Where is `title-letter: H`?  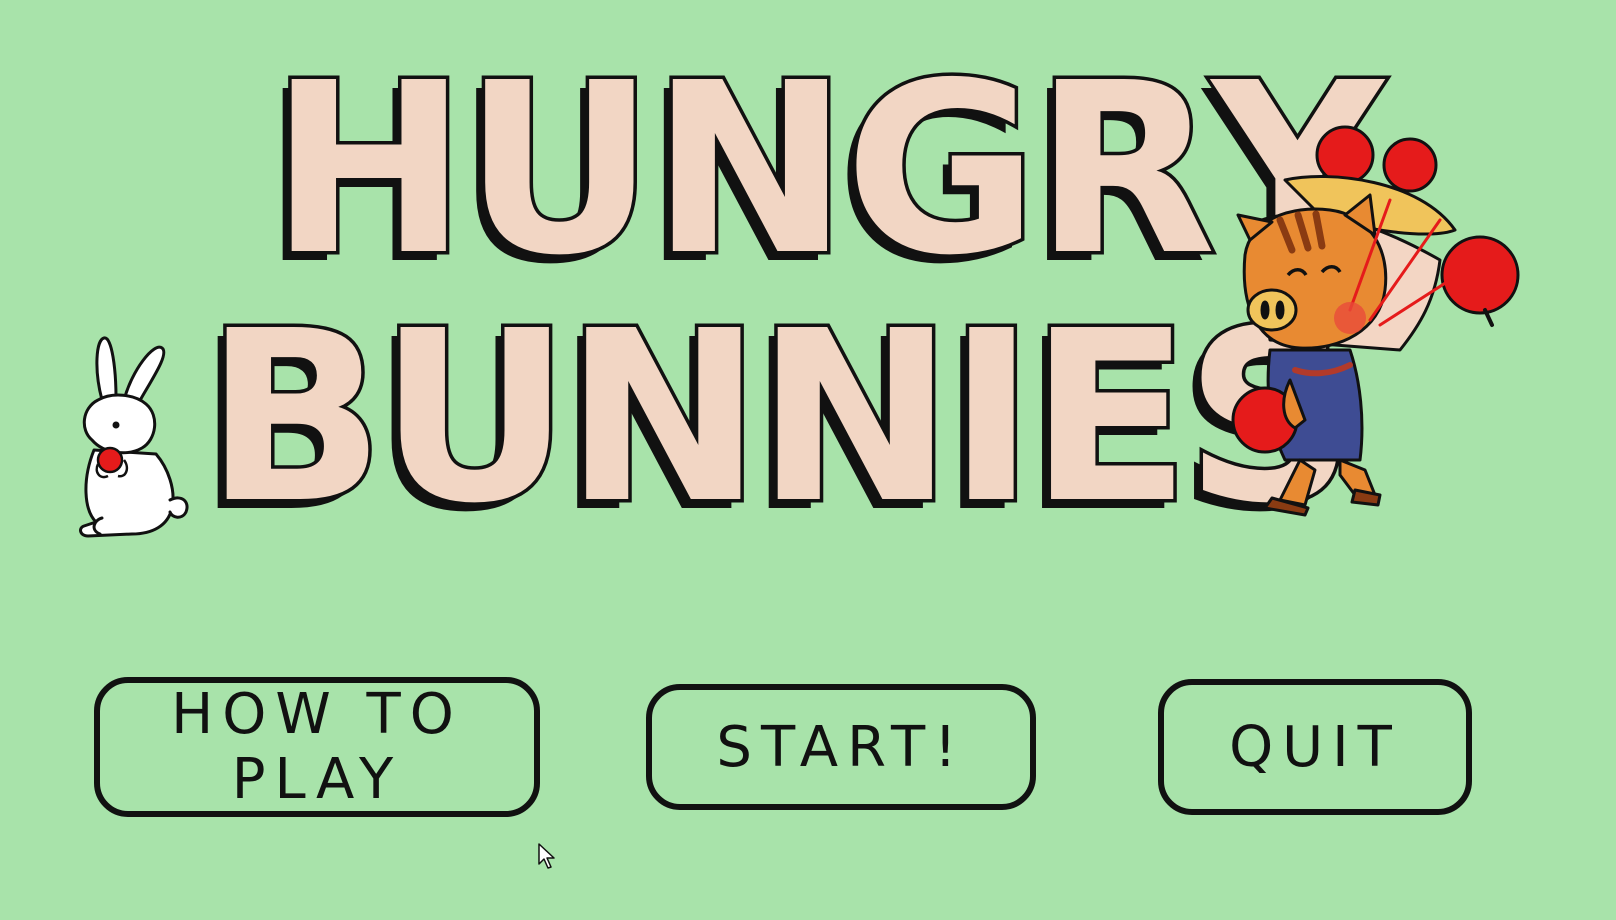
title-letter: H is located at coordinates (369, 169).